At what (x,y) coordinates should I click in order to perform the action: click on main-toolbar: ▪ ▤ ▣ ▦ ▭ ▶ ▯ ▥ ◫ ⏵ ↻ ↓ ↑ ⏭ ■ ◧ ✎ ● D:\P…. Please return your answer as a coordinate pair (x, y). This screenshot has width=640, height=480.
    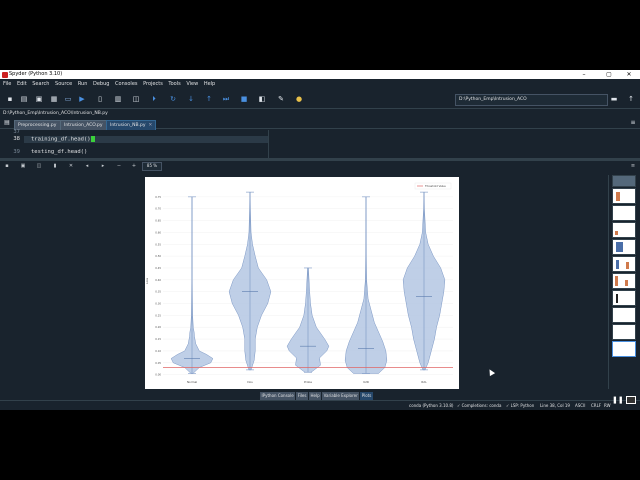
    Looking at the image, I should click on (320, 99).